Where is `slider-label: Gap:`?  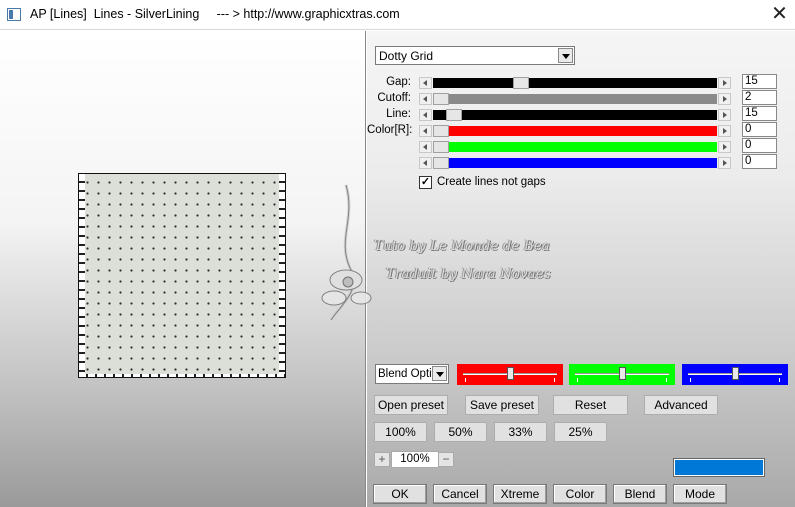 slider-label: Gap: is located at coordinates (398, 82).